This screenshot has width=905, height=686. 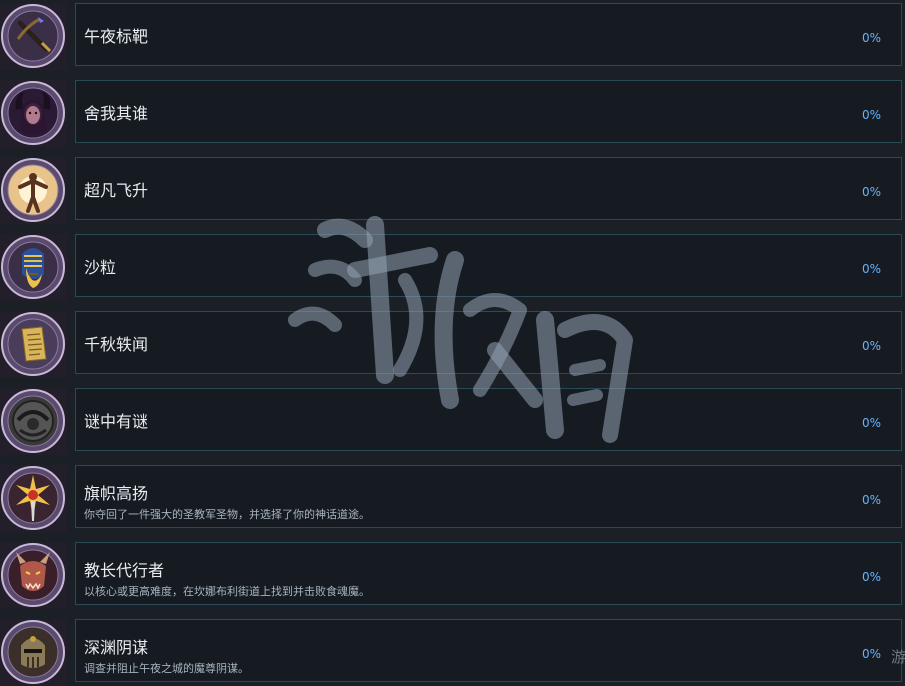 I want to click on holy-sword-icon, so click(x=33, y=498).